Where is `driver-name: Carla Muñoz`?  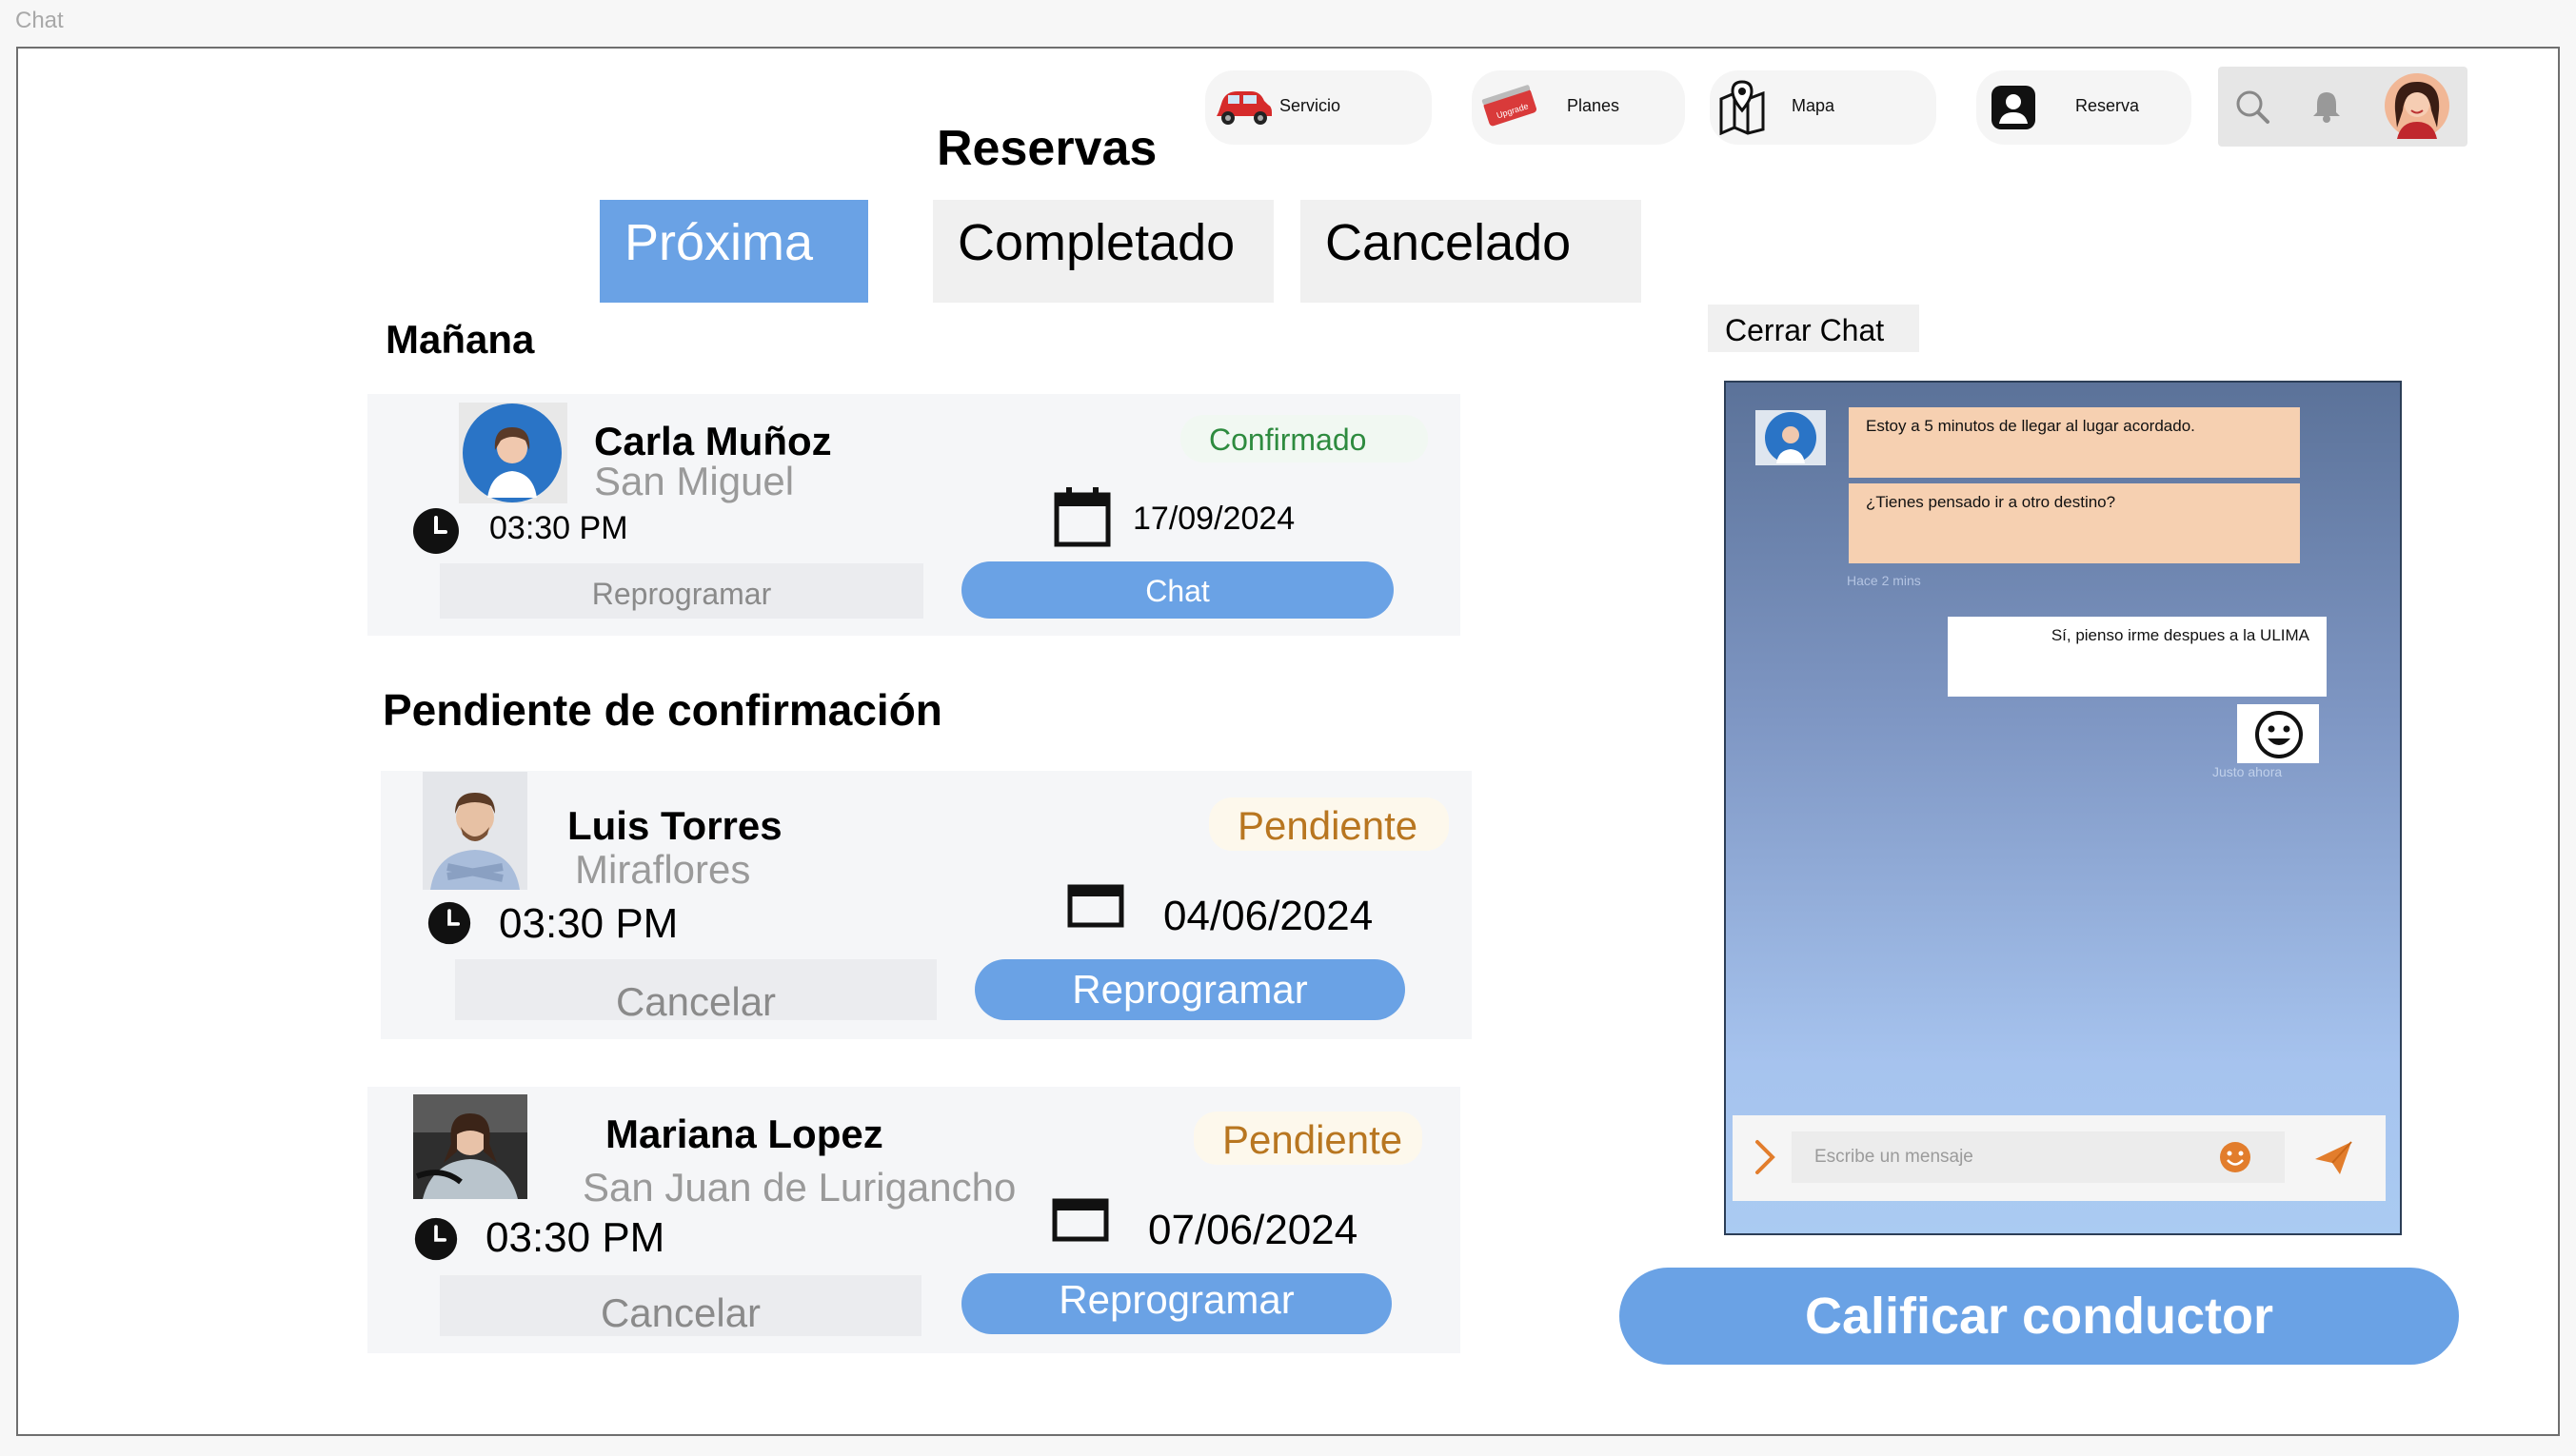
driver-name: Carla Muñoz is located at coordinates (713, 441).